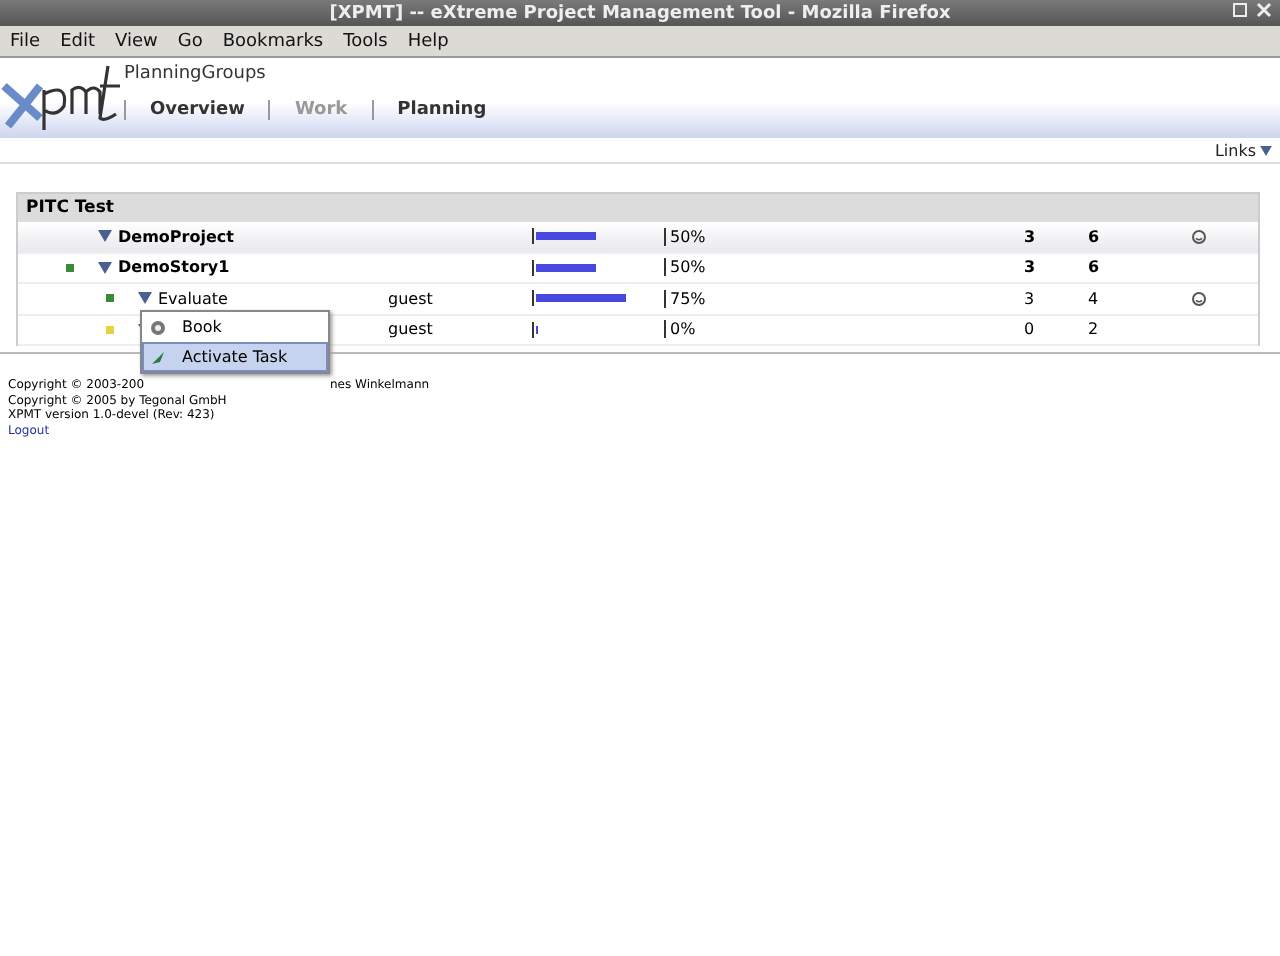  What do you see at coordinates (428, 41) in the screenshot?
I see `menu-item: Help` at bounding box center [428, 41].